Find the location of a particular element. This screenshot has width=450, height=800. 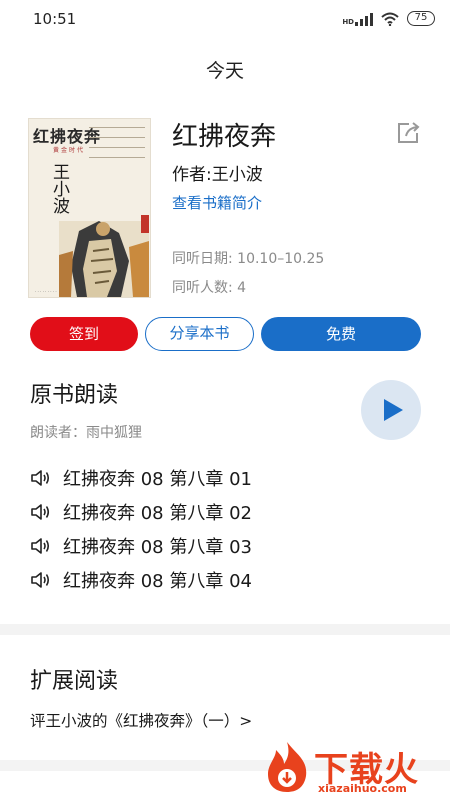

status-time: 10:51 is located at coordinates (55, 19).